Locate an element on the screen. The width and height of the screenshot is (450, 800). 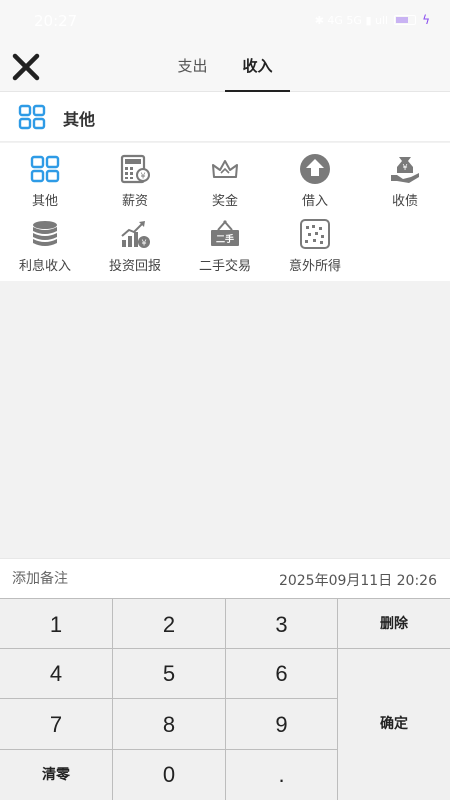
key-9: 9 is located at coordinates (282, 724).